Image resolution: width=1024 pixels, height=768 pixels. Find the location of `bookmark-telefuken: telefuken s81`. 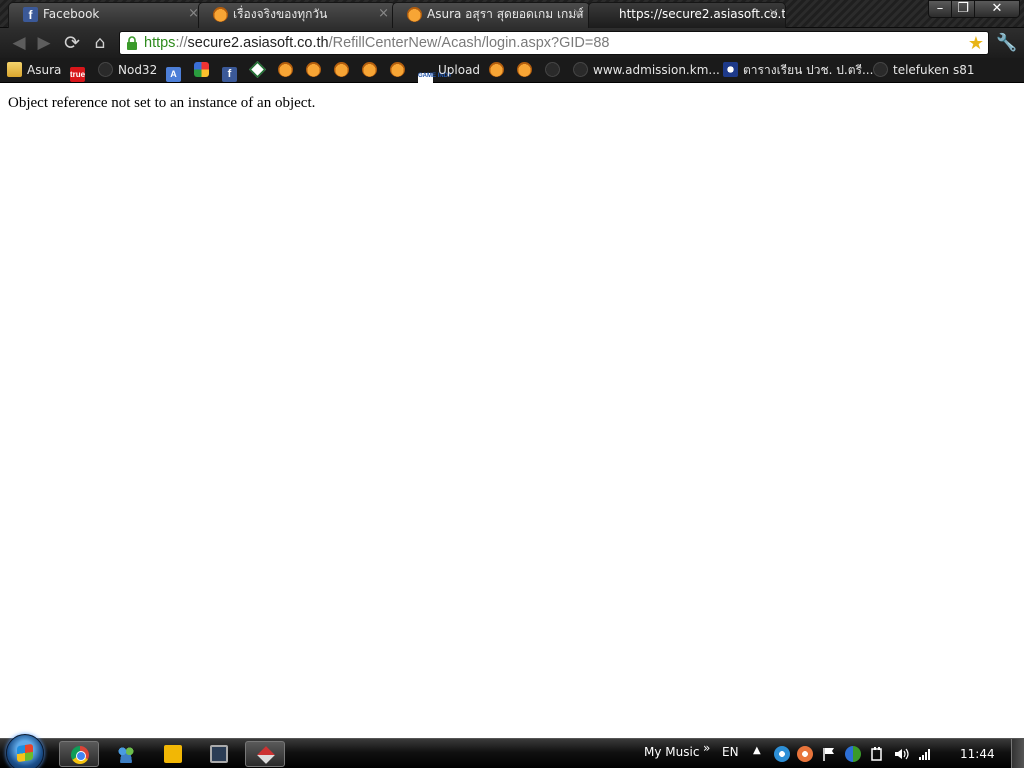

bookmark-telefuken: telefuken s81 is located at coordinates (923, 70).